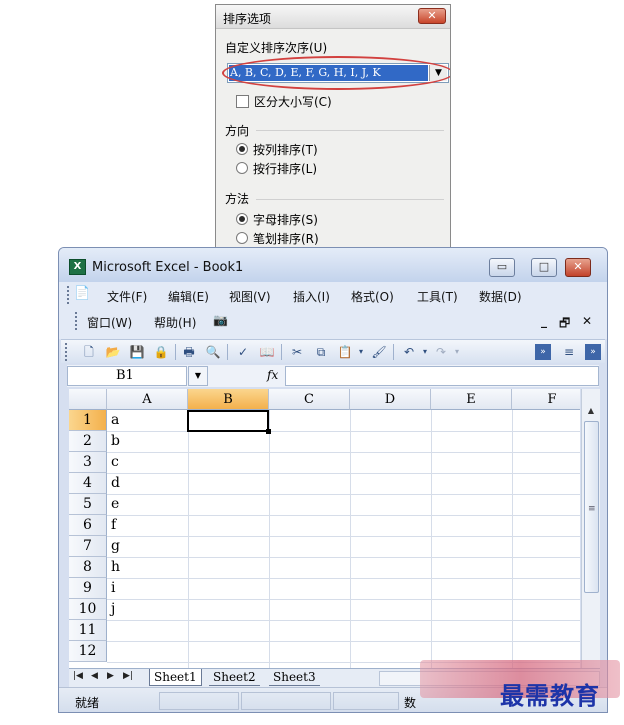  Describe the element at coordinates (591, 411) in the screenshot. I see `scroll-up-icon: ▲` at that location.